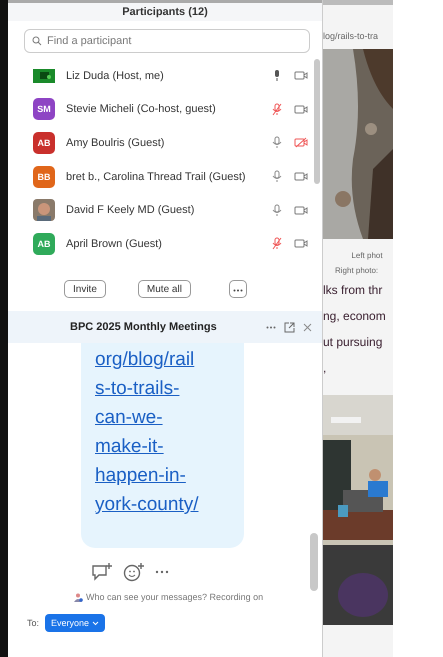 This screenshot has width=443, height=657. I want to click on photo-caption: Left phot, so click(366, 255).